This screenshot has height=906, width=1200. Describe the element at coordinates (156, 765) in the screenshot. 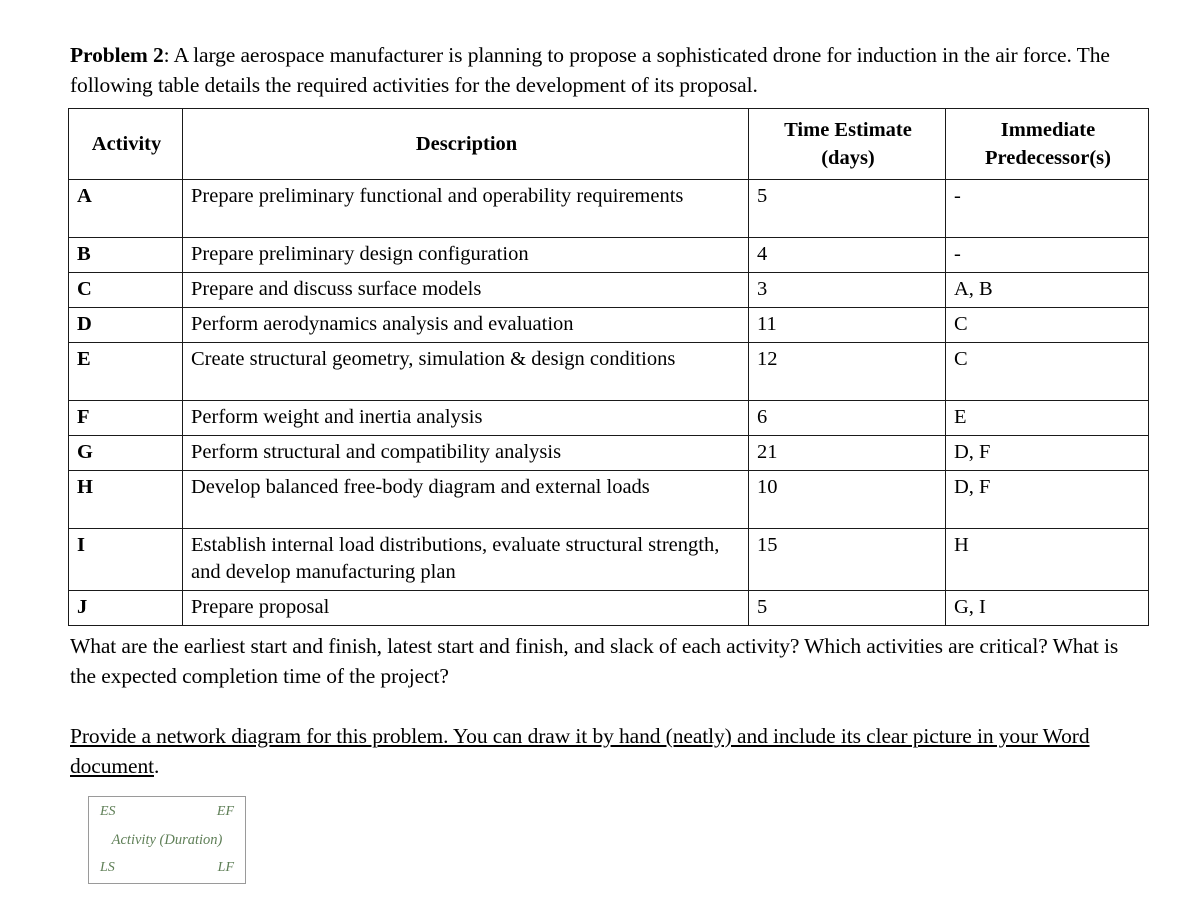

I see `instruction-period: .` at that location.